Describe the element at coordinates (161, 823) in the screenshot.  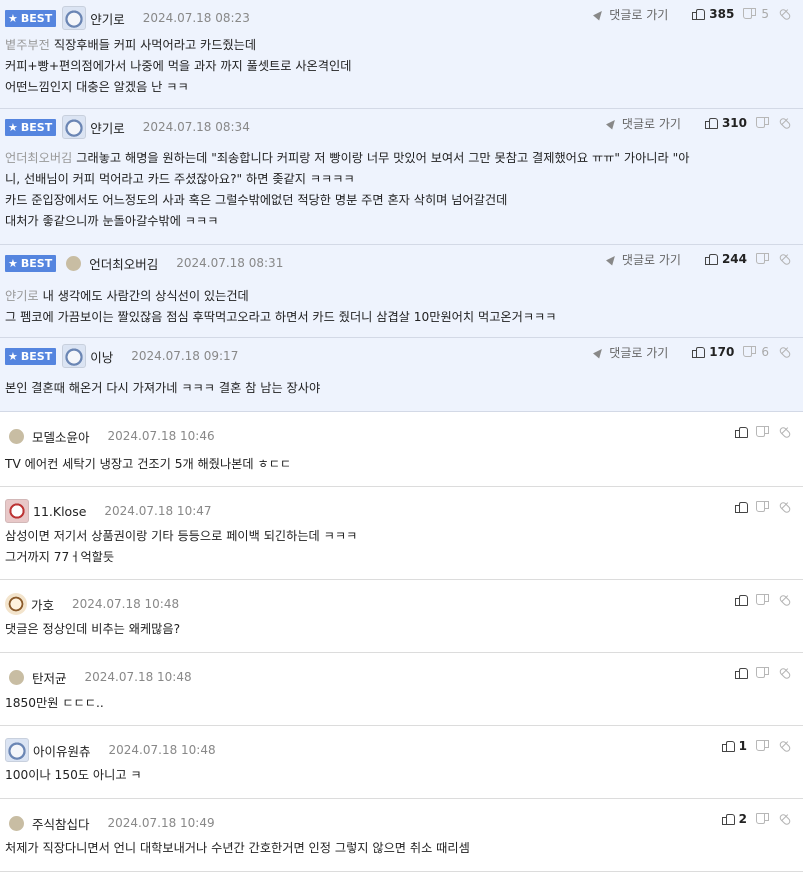
I see `comment-date: 2024.07.18 10:49` at that location.